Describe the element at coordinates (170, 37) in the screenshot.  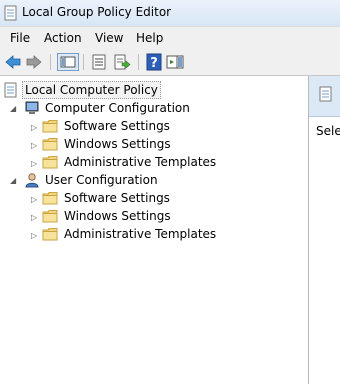
I see `menu-bar: File Action View Help` at that location.